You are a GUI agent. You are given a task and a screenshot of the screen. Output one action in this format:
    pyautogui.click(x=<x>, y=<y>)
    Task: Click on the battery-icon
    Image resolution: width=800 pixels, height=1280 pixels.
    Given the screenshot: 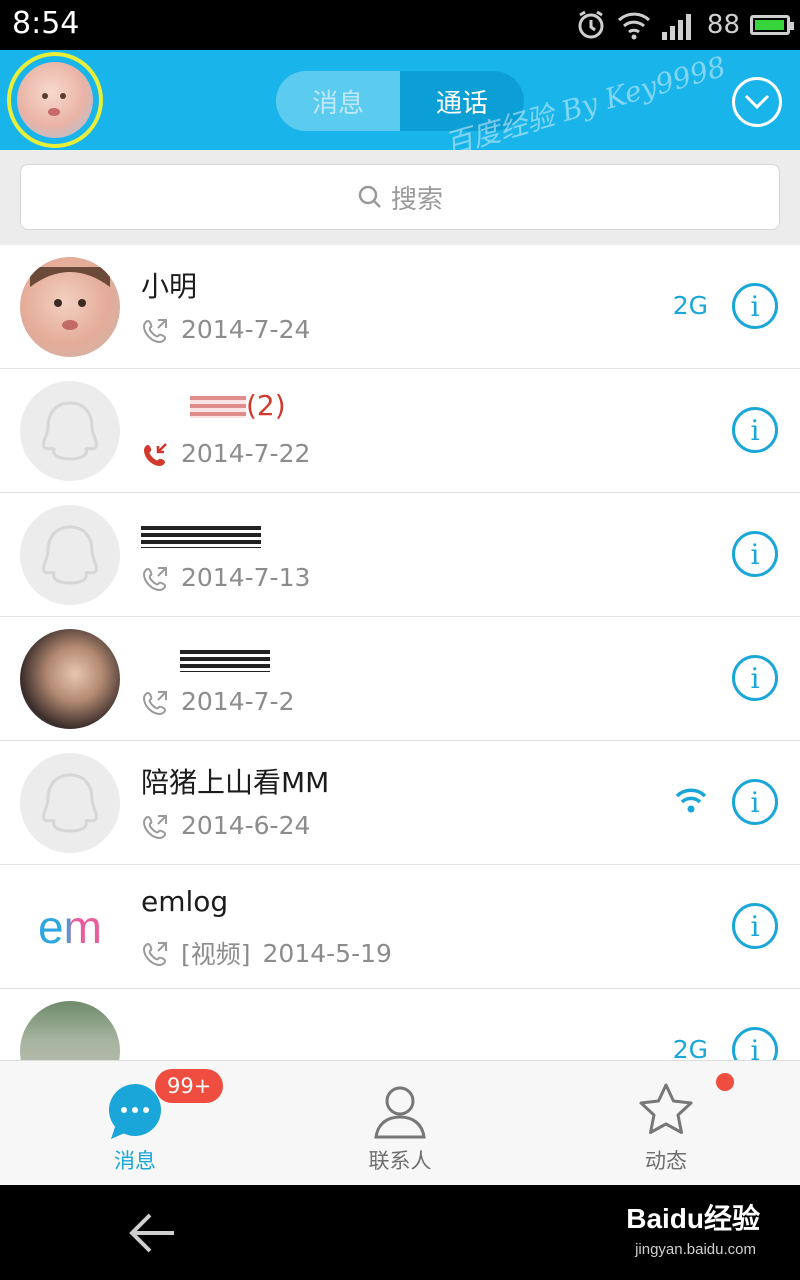 What is the action you would take?
    pyautogui.click(x=772, y=25)
    